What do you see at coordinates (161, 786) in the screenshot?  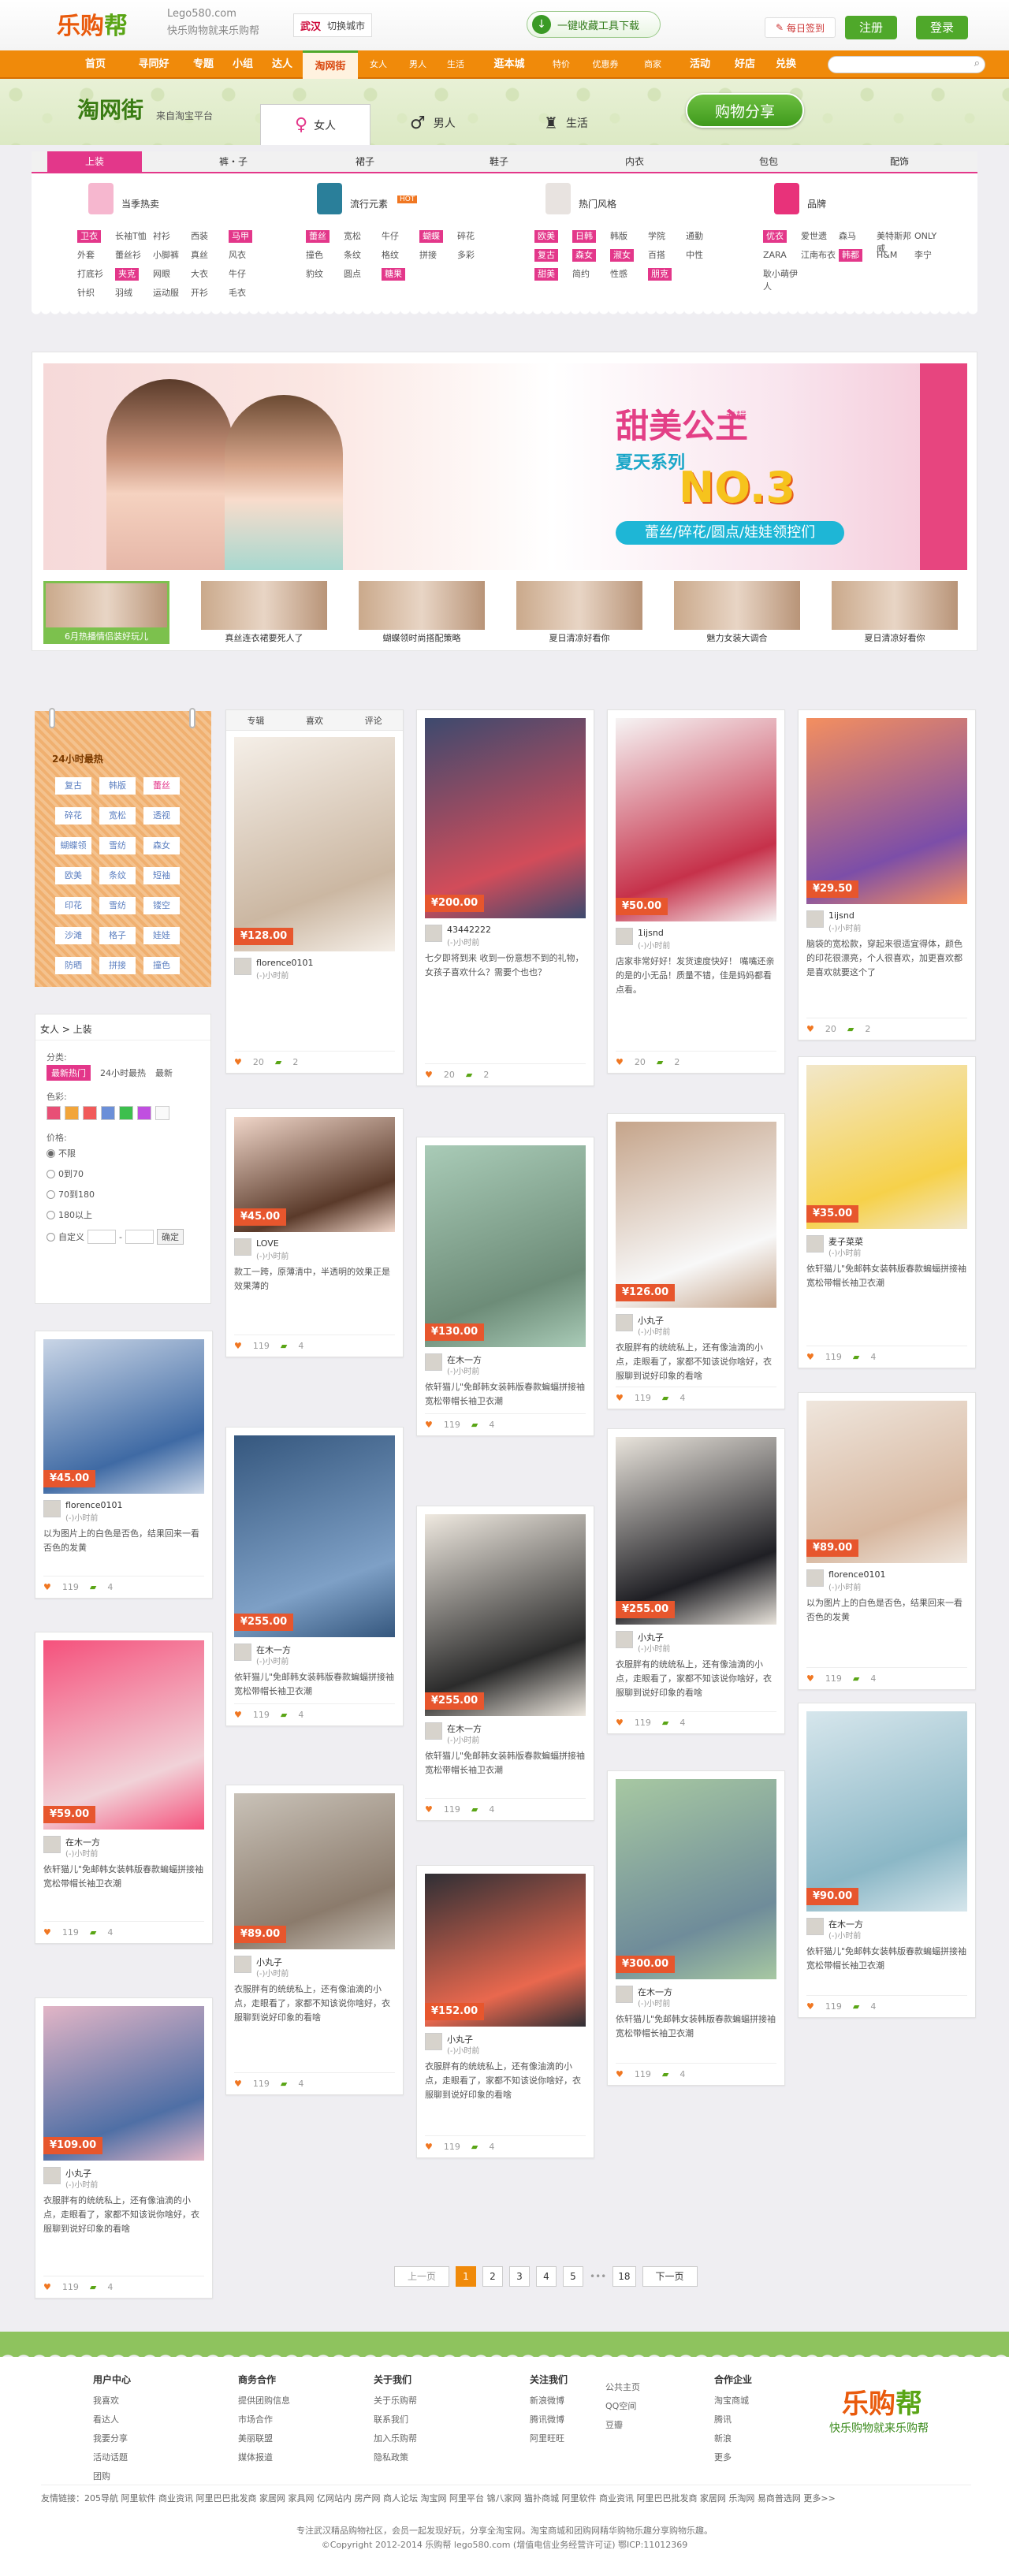 I see `hot-tag: 蕾丝` at bounding box center [161, 786].